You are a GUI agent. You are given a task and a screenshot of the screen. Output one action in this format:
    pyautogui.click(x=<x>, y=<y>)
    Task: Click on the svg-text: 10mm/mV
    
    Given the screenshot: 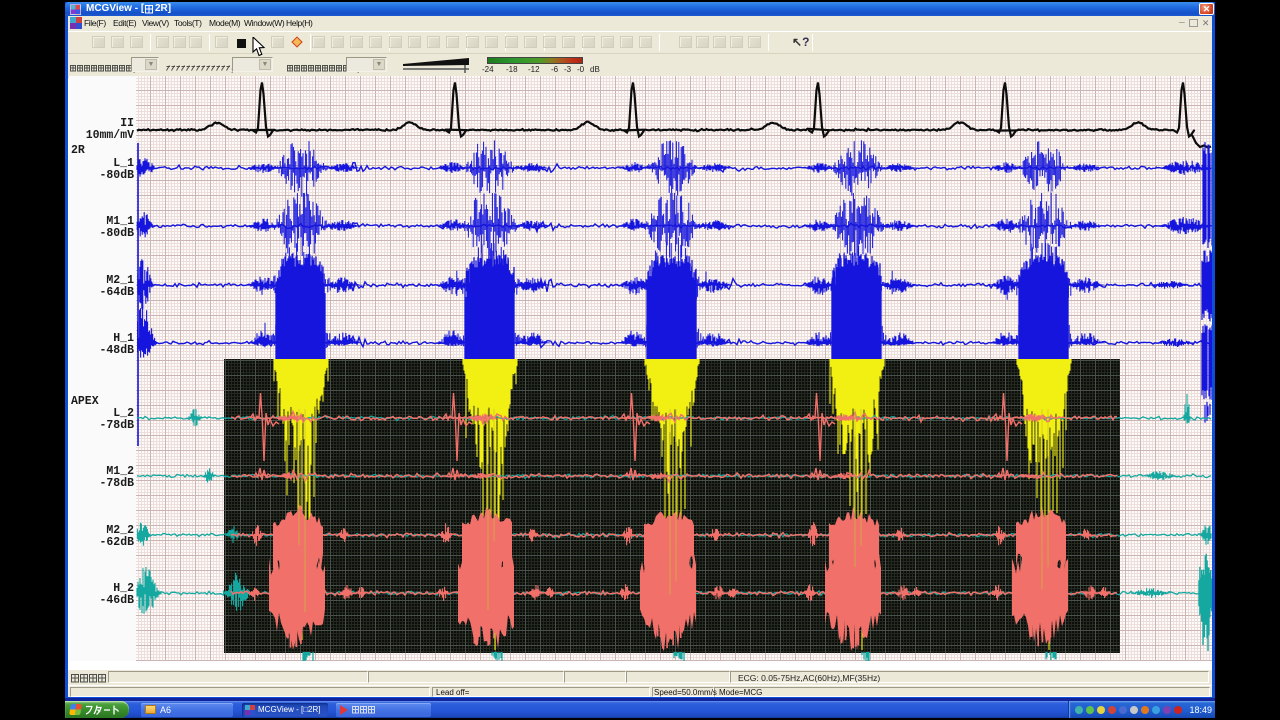 What is the action you would take?
    pyautogui.click(x=110, y=135)
    